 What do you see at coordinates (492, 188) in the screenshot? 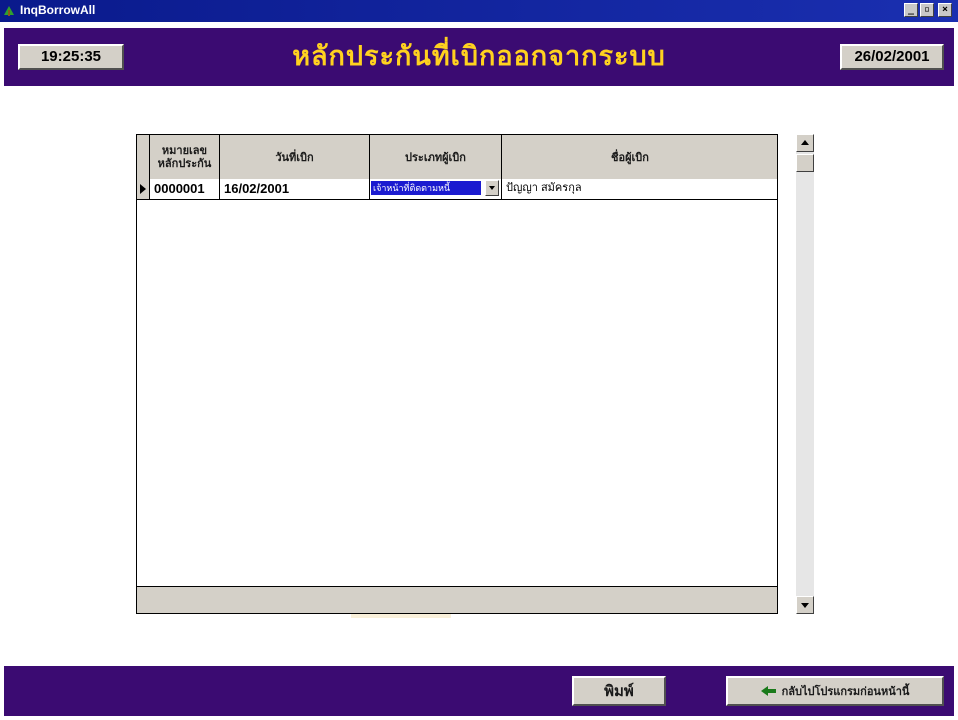
I see `chevron-down-icon` at bounding box center [492, 188].